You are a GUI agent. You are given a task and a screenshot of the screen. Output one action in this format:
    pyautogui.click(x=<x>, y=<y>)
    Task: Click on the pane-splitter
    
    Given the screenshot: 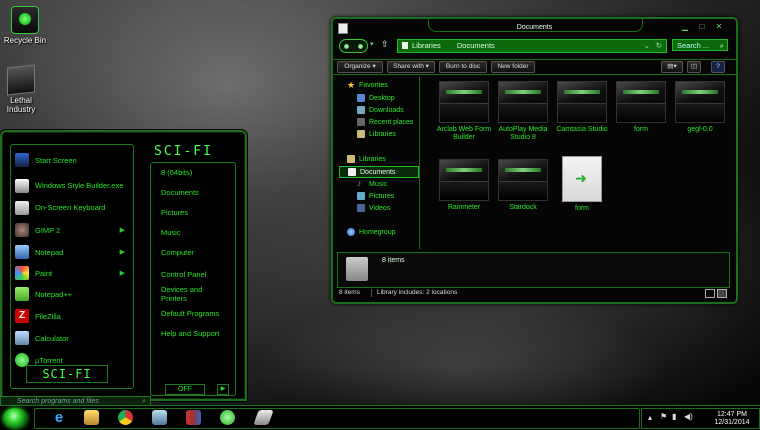 What is the action you would take?
    pyautogui.click(x=419, y=163)
    